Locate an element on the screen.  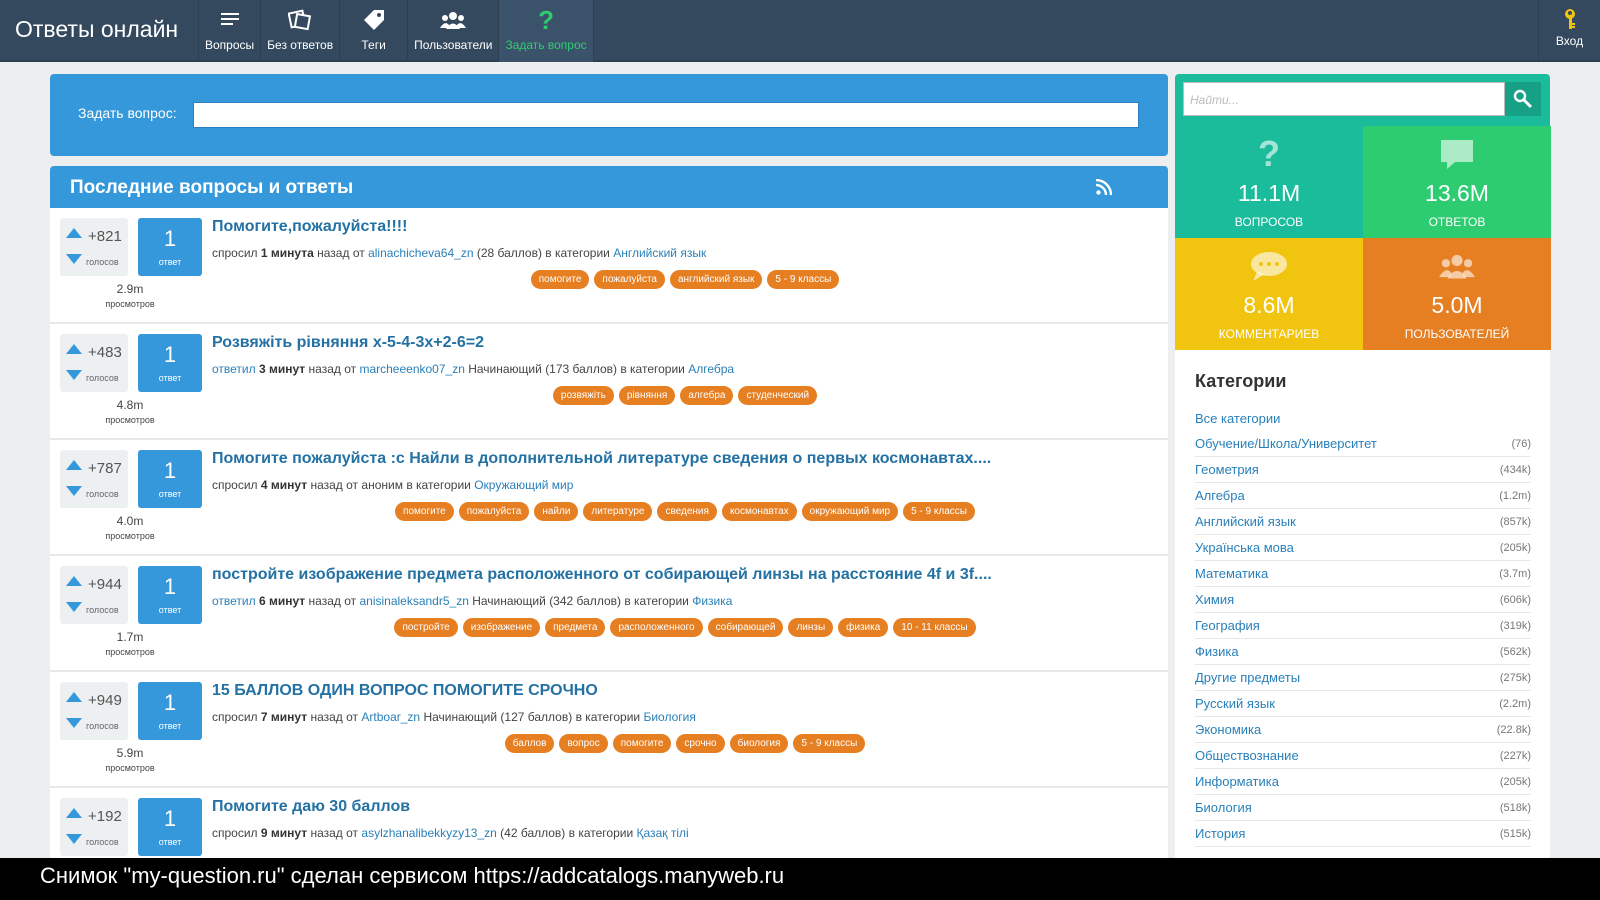
tag: окружающий мир is located at coordinates (850, 511).